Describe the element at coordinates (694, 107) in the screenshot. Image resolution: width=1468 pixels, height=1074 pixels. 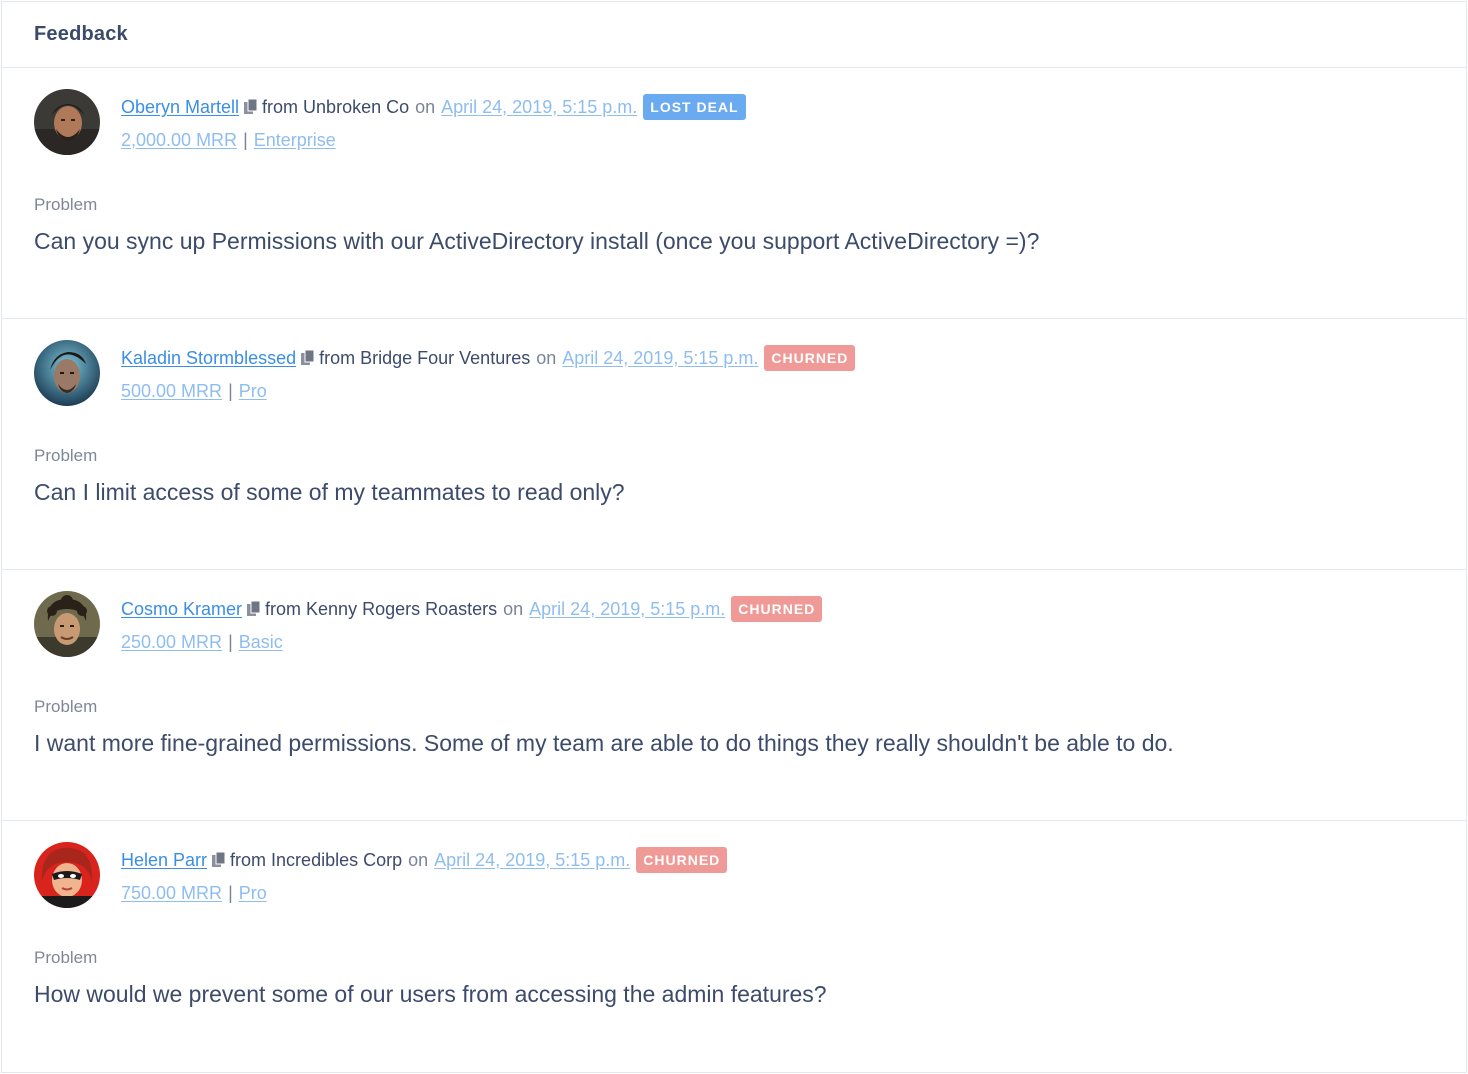
I see `status-badge: LOST DEAL` at that location.